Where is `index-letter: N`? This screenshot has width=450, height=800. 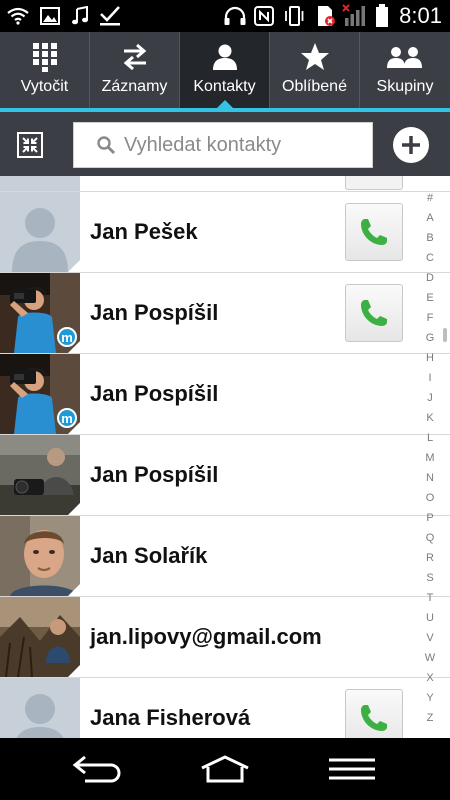
index-letter: N is located at coordinates (430, 478).